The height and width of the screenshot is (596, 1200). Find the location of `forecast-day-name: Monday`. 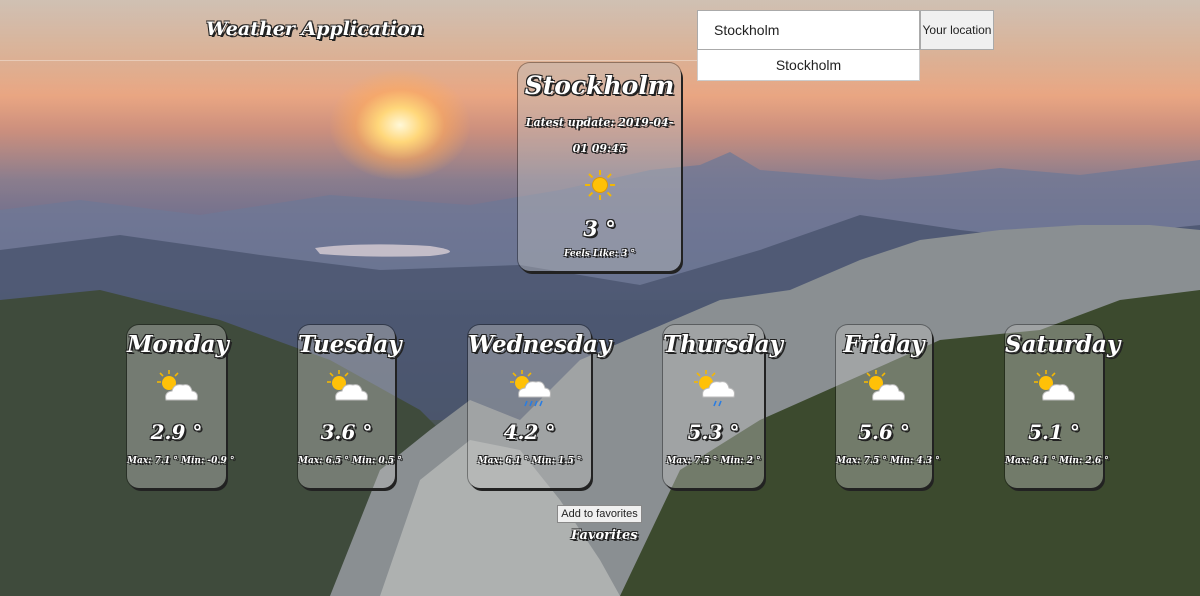

forecast-day-name: Monday is located at coordinates (178, 344).